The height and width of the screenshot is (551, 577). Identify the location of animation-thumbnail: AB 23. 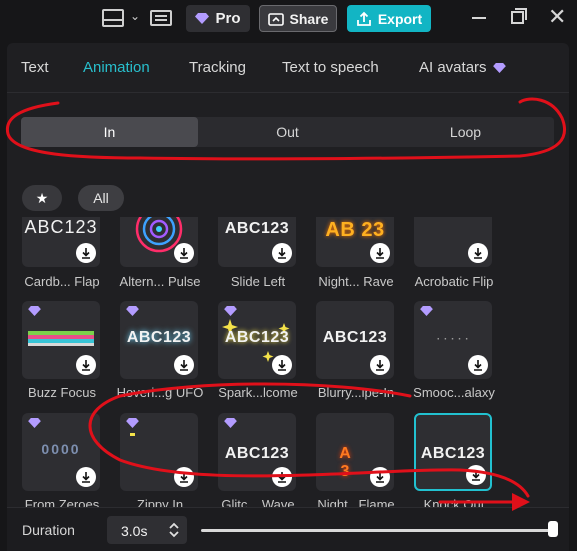
(355, 242).